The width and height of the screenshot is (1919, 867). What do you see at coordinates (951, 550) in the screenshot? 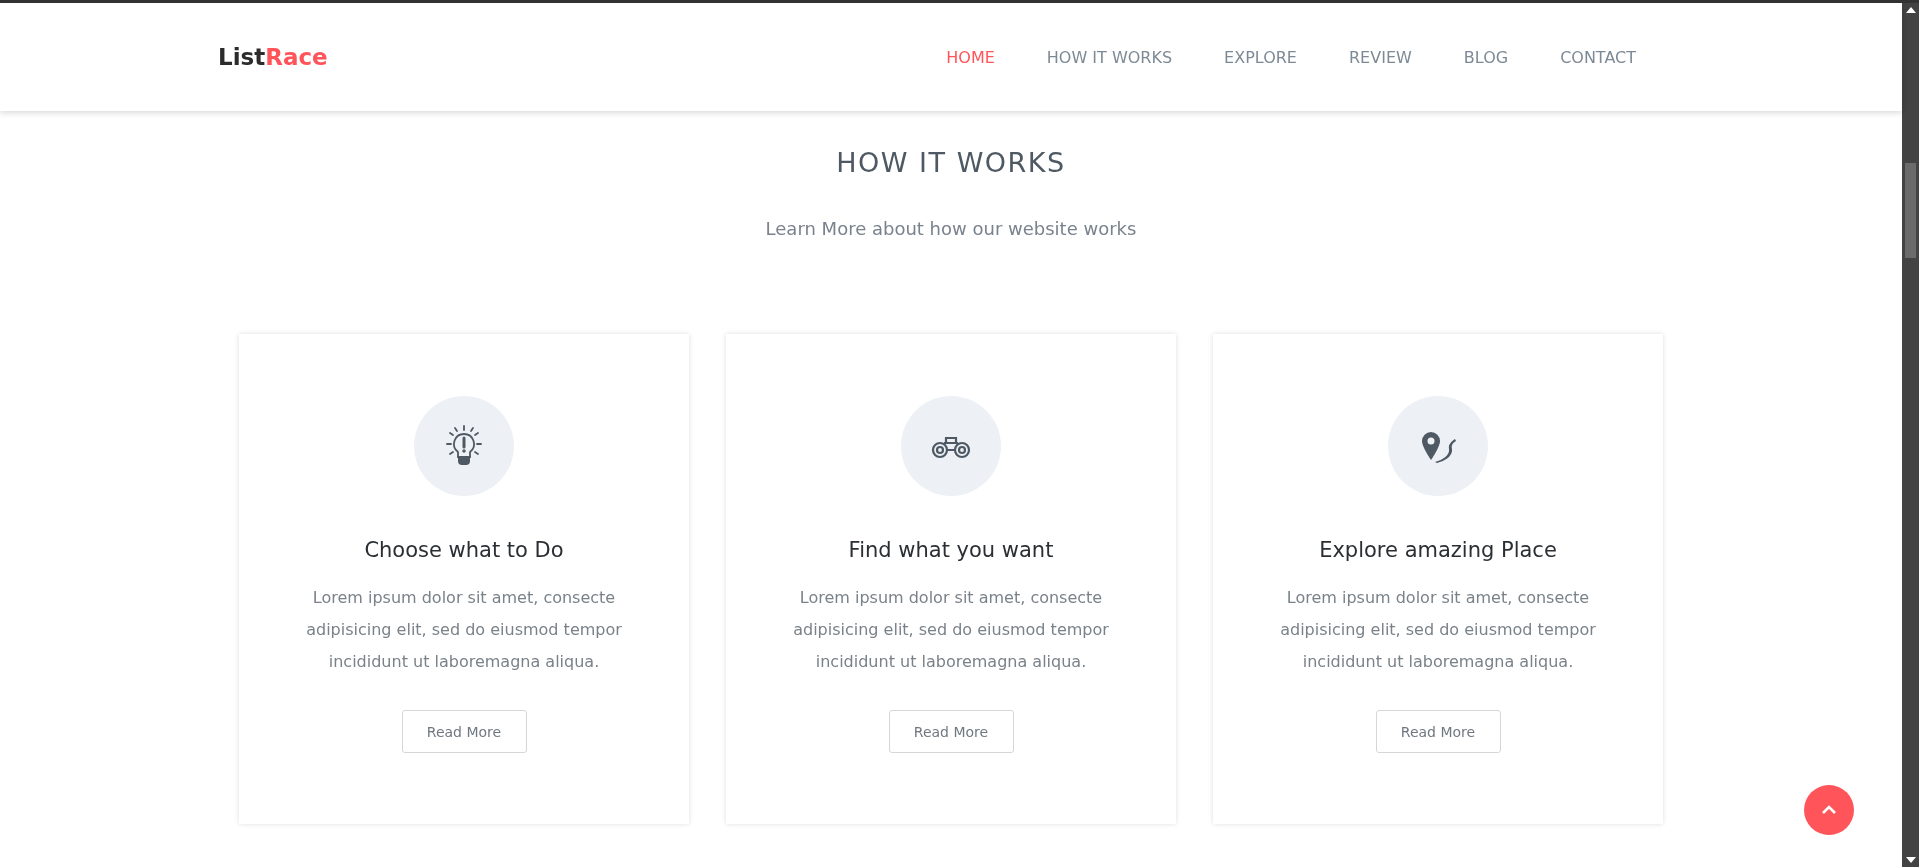
I see `card-title: Find what you want` at bounding box center [951, 550].